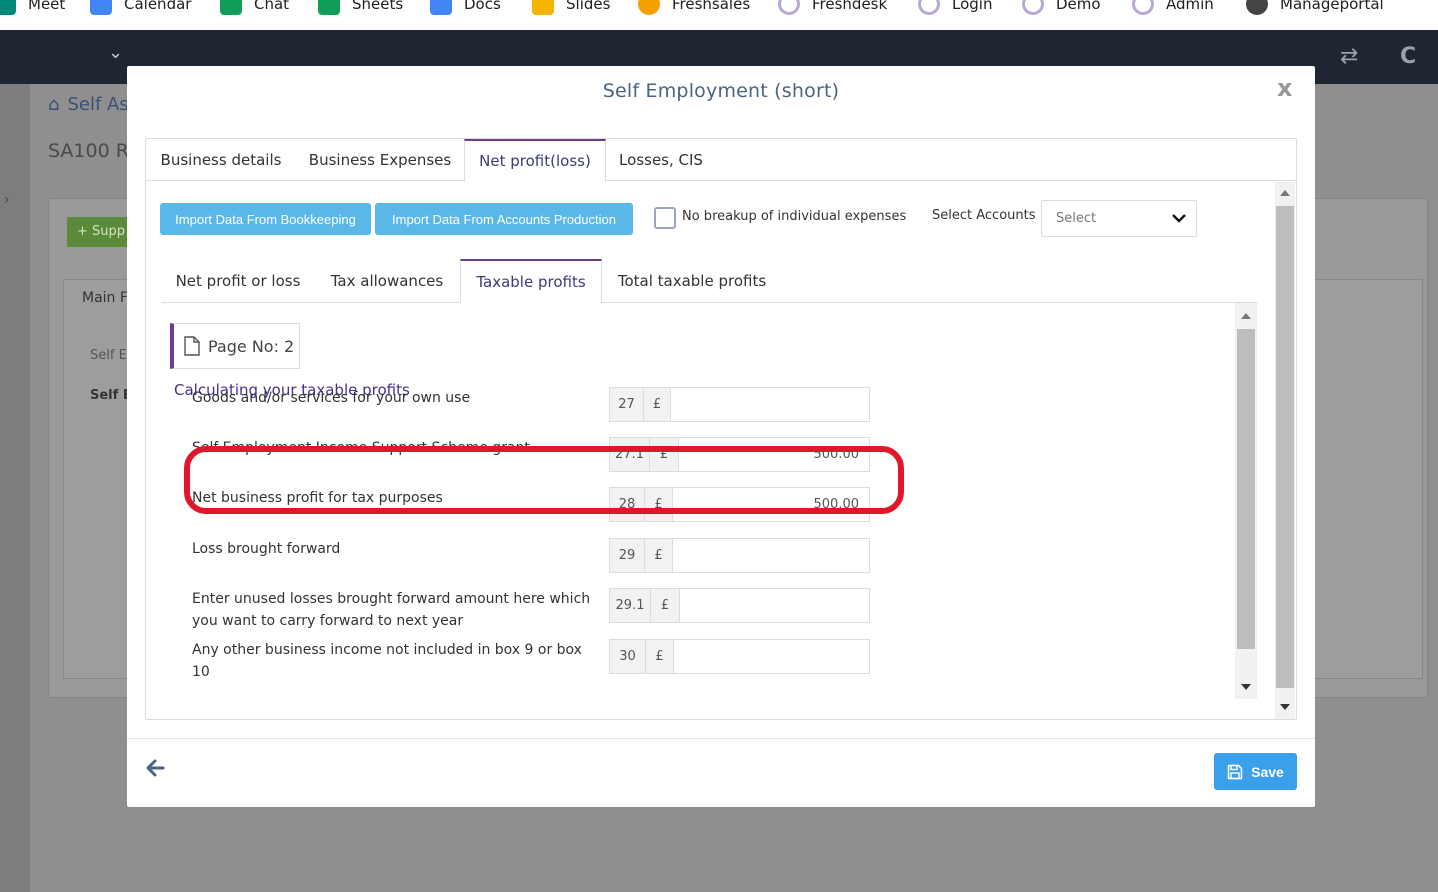 This screenshot has height=892, width=1438. What do you see at coordinates (771, 555) in the screenshot?
I see `box-29-input` at bounding box center [771, 555].